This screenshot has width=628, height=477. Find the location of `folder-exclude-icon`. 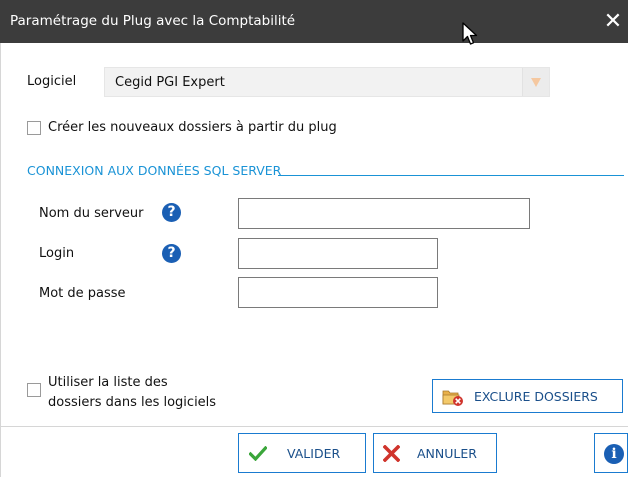

folder-exclude-icon is located at coordinates (452, 398).